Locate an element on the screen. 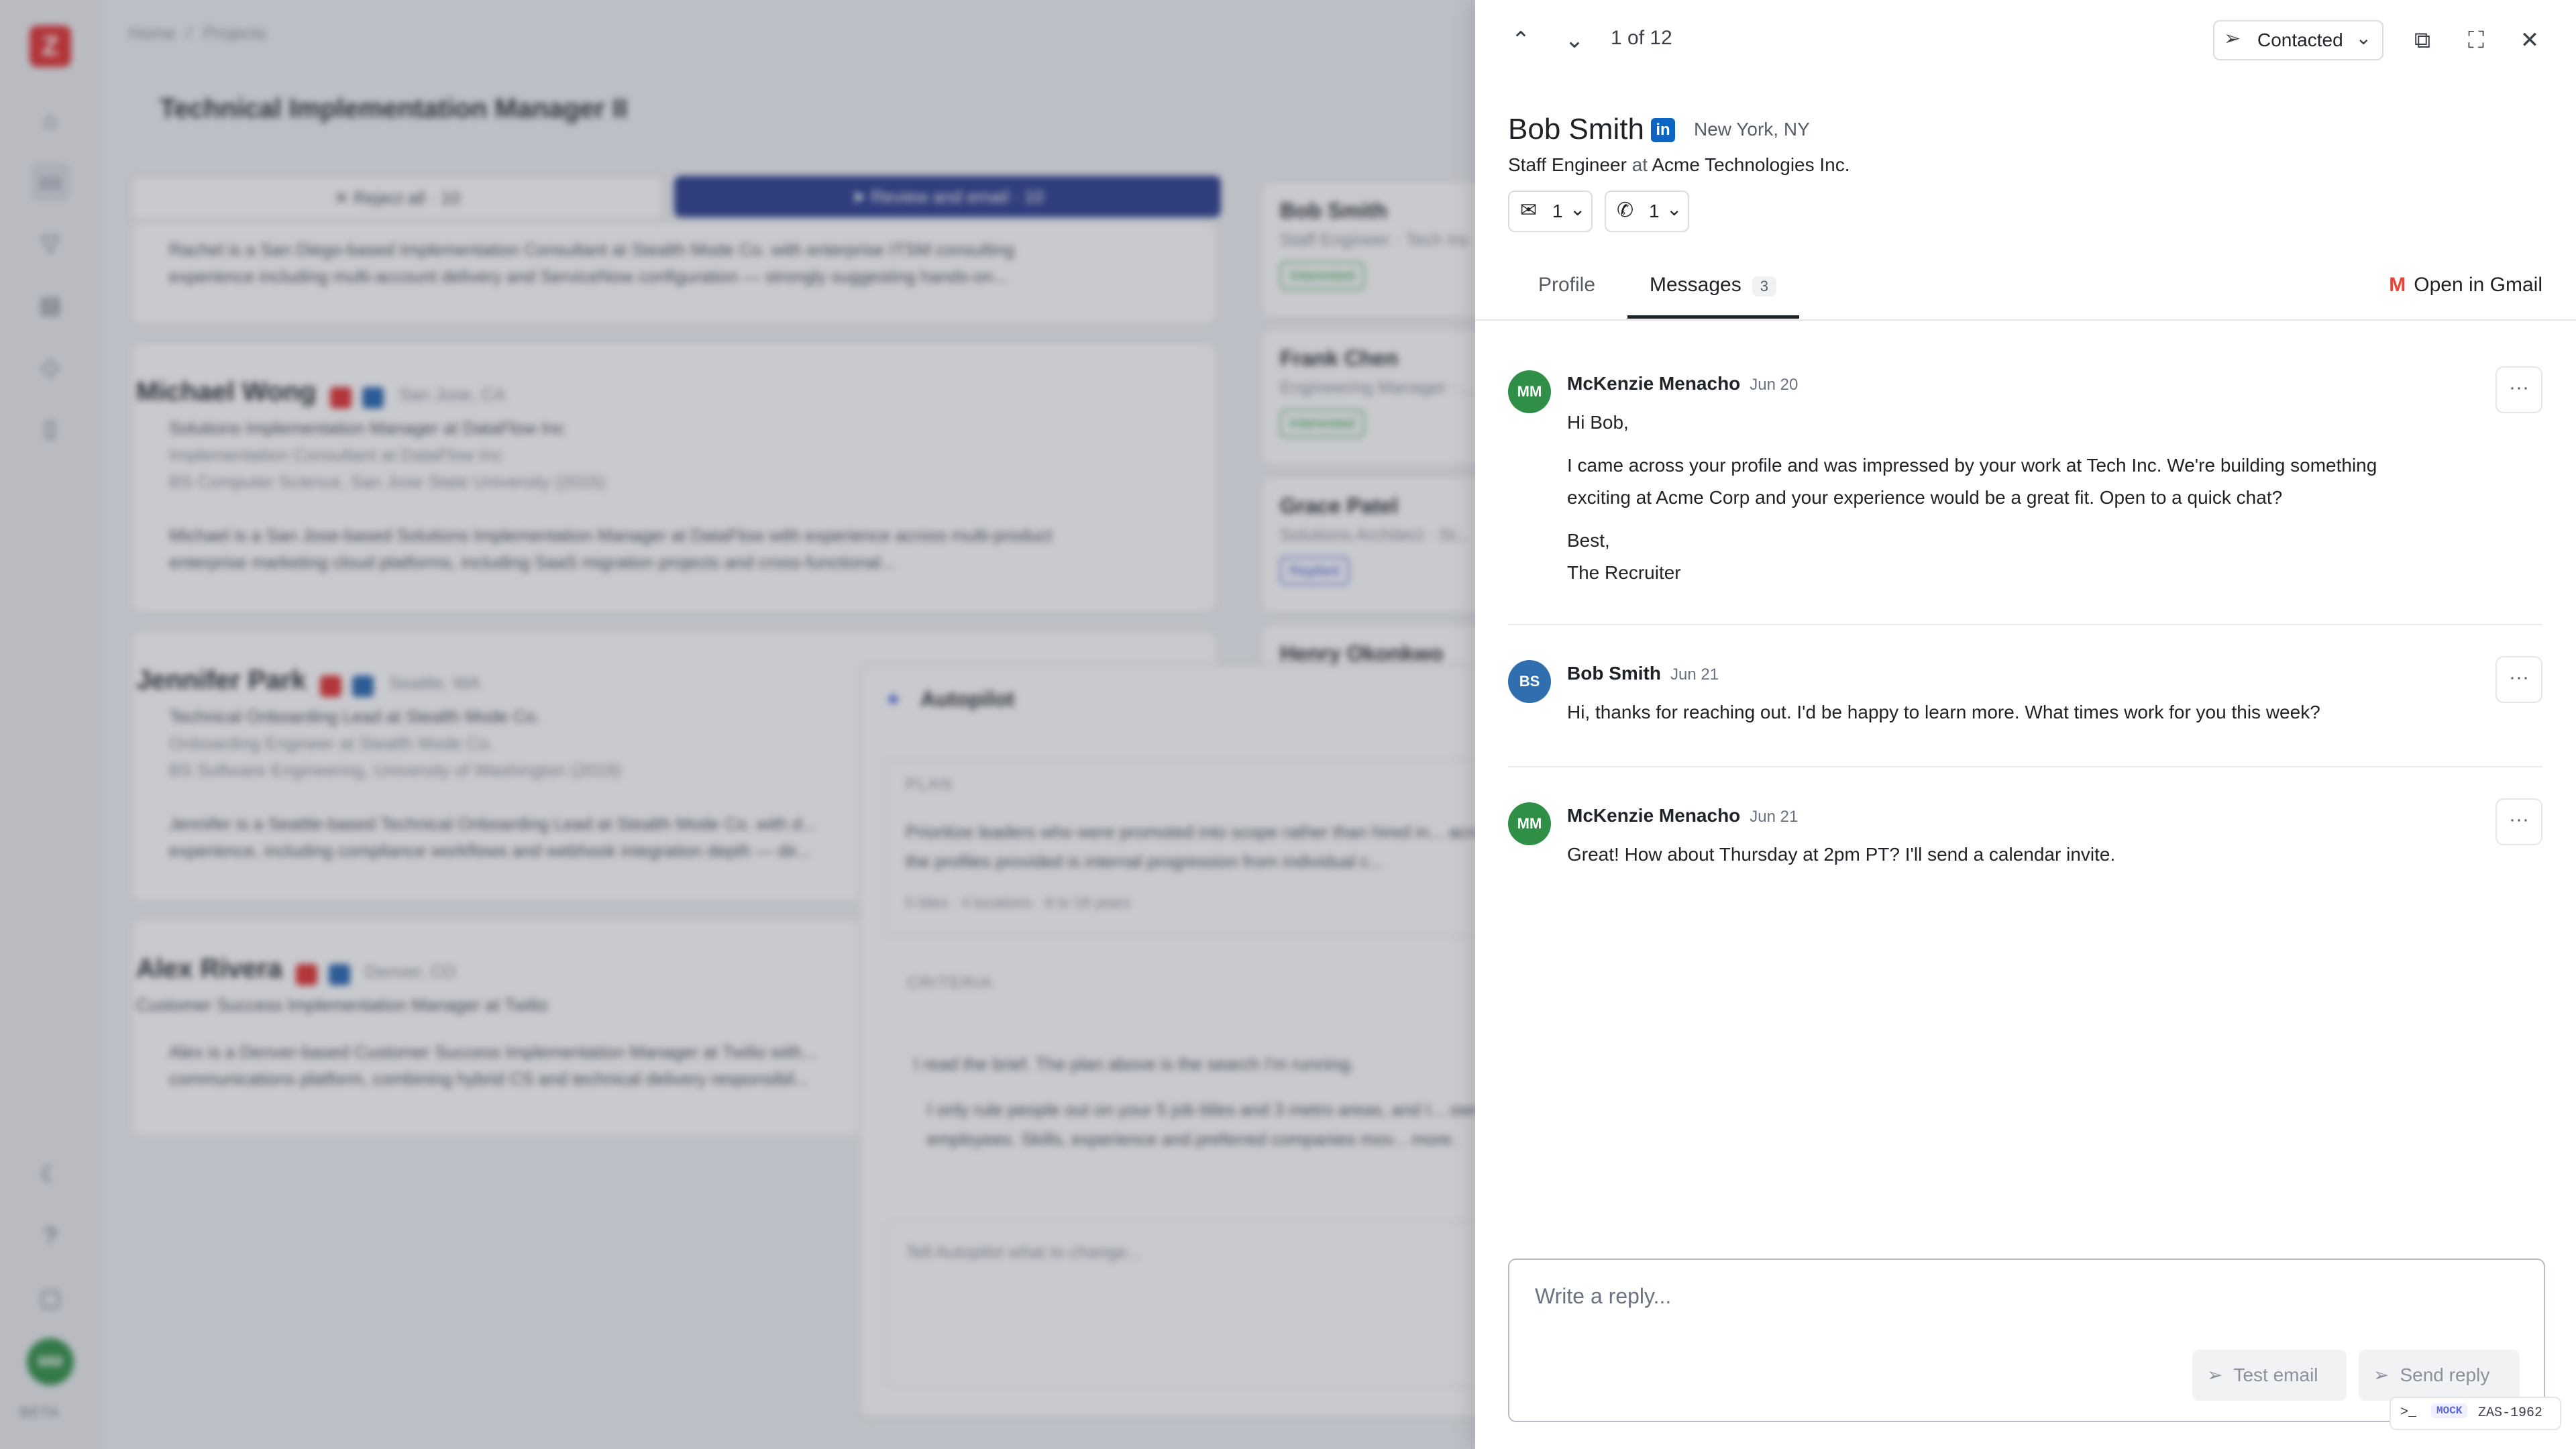  status-label: Contacted is located at coordinates (2300, 40).